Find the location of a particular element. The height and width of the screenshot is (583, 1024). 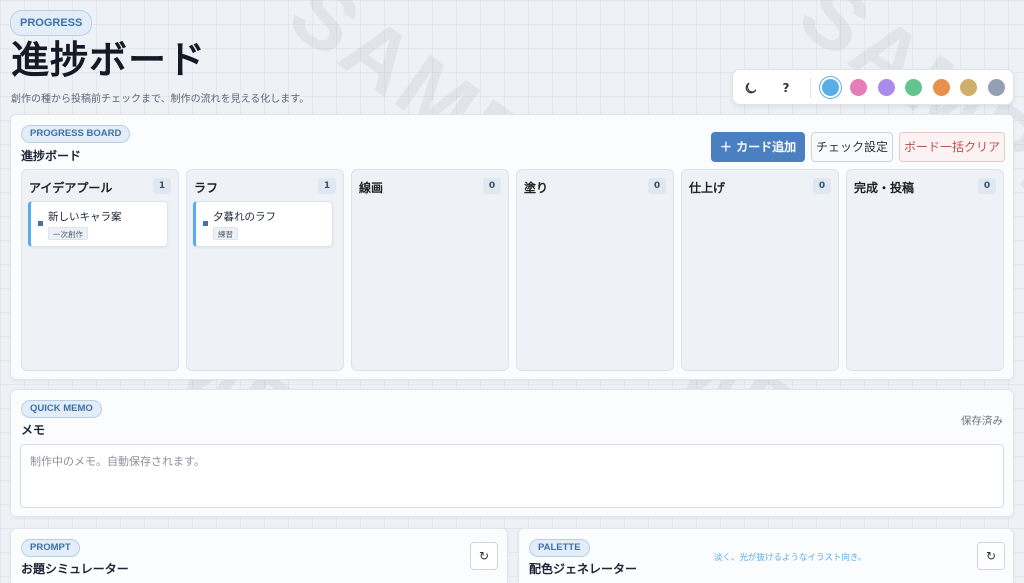

card-tag: 一次創作 is located at coordinates (68, 233).